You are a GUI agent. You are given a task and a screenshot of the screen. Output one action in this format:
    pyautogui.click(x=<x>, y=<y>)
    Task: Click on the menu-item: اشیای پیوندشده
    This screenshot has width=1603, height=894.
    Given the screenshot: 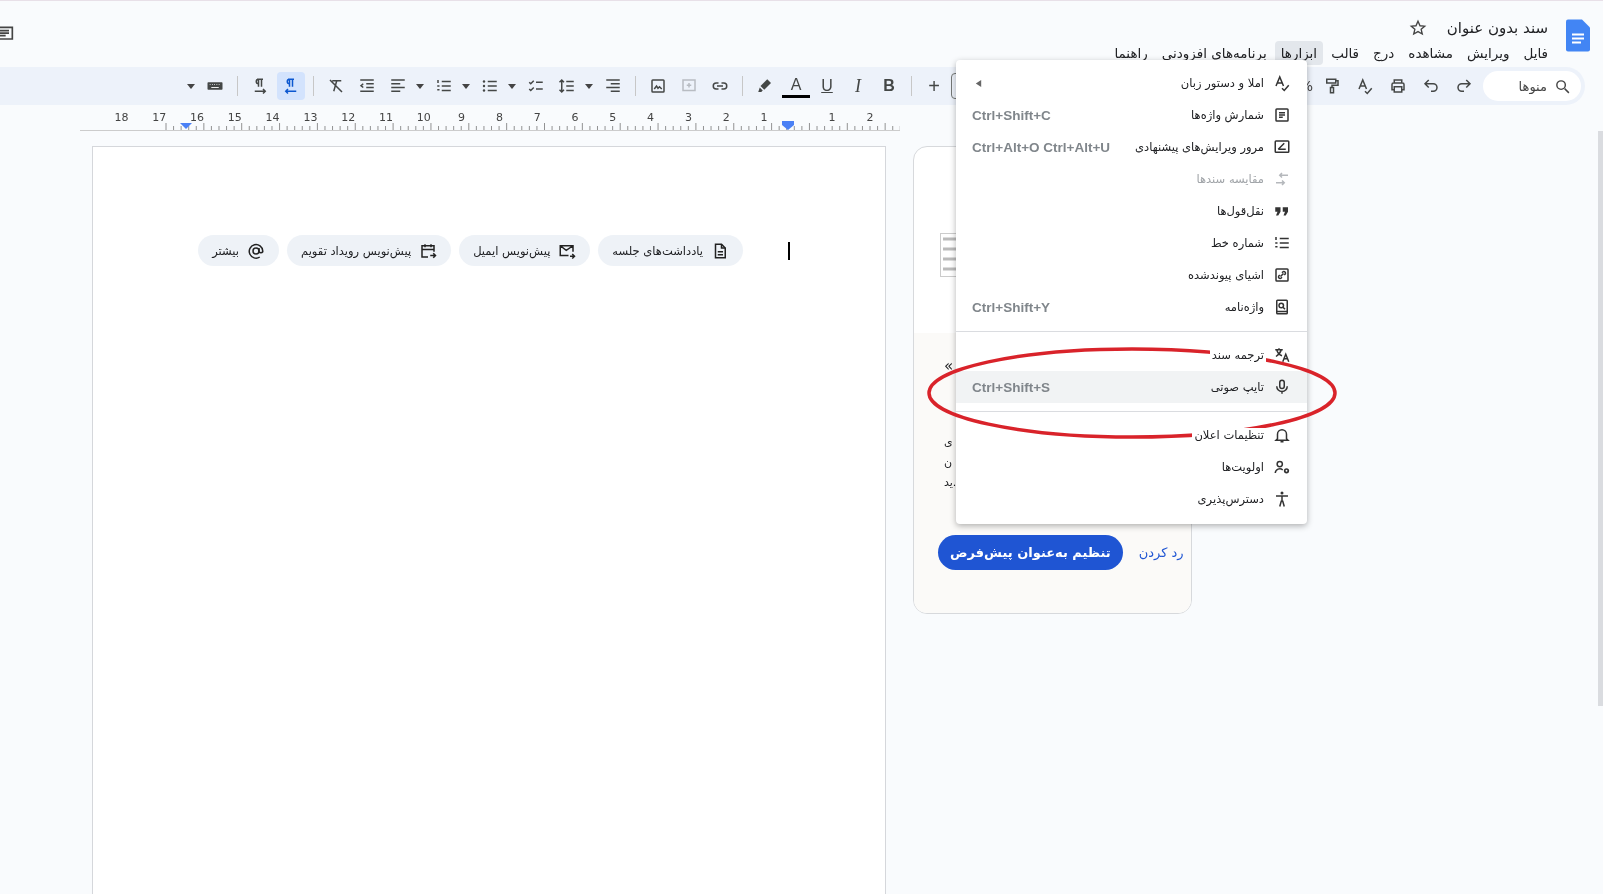 What is the action you would take?
    pyautogui.click(x=1131, y=275)
    